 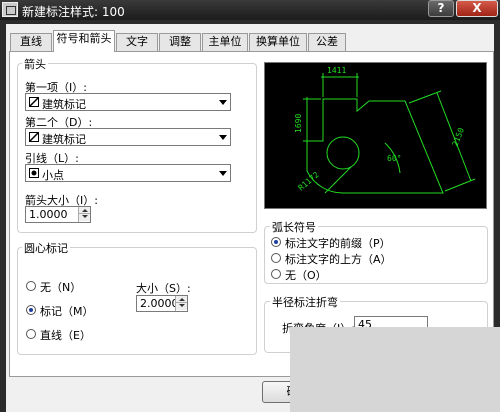 I want to click on arc-none-radio, so click(x=276, y=274).